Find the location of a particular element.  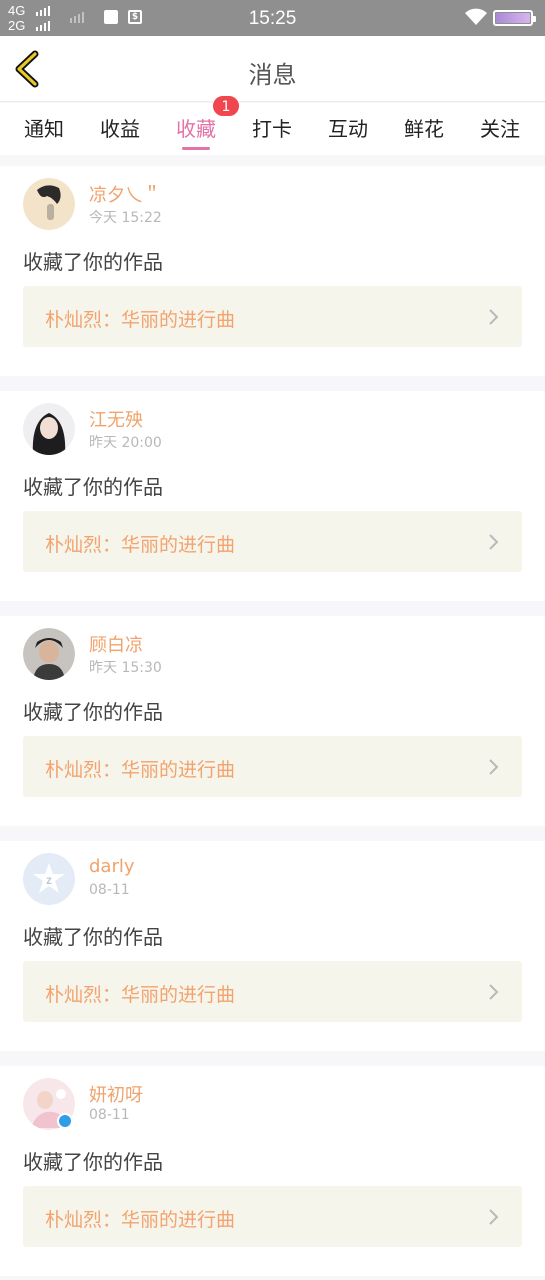

tab-favorites: 收藏 is located at coordinates (196, 127).